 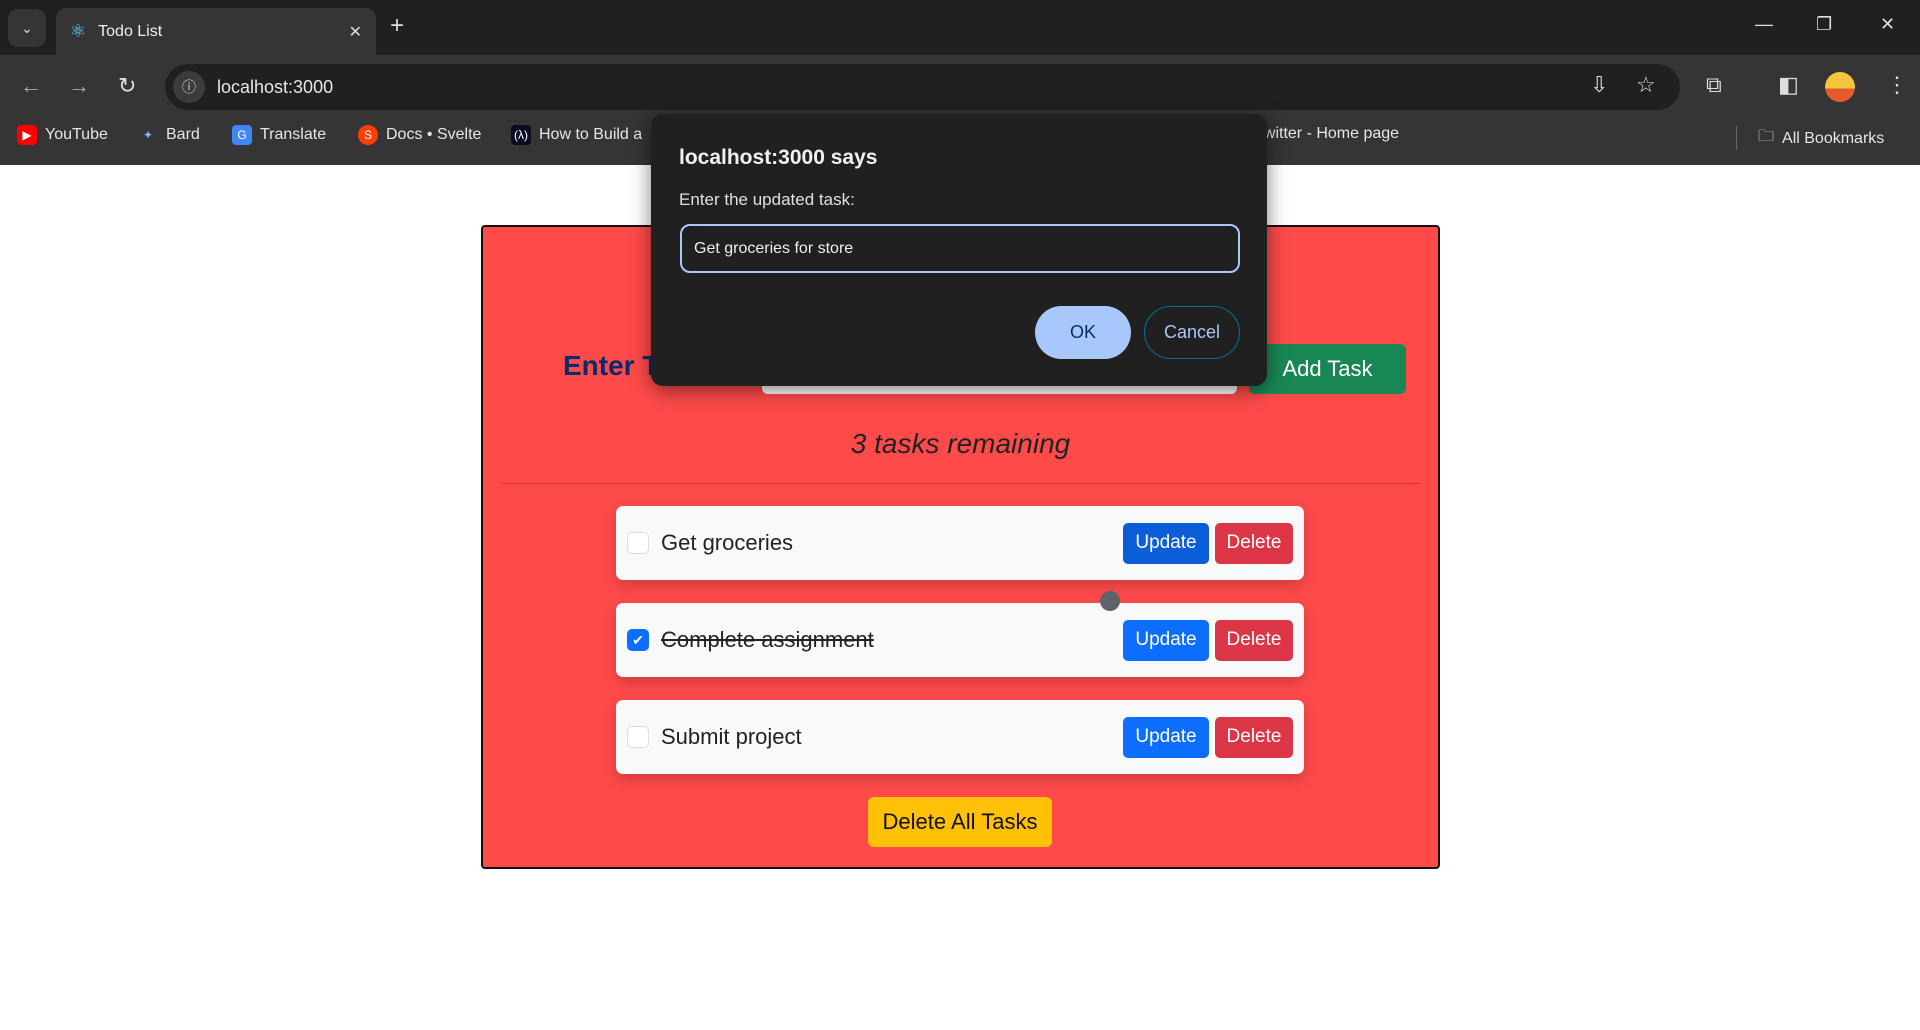 I want to click on bookmark-svelte: S Docs • Svelte, so click(x=419, y=135).